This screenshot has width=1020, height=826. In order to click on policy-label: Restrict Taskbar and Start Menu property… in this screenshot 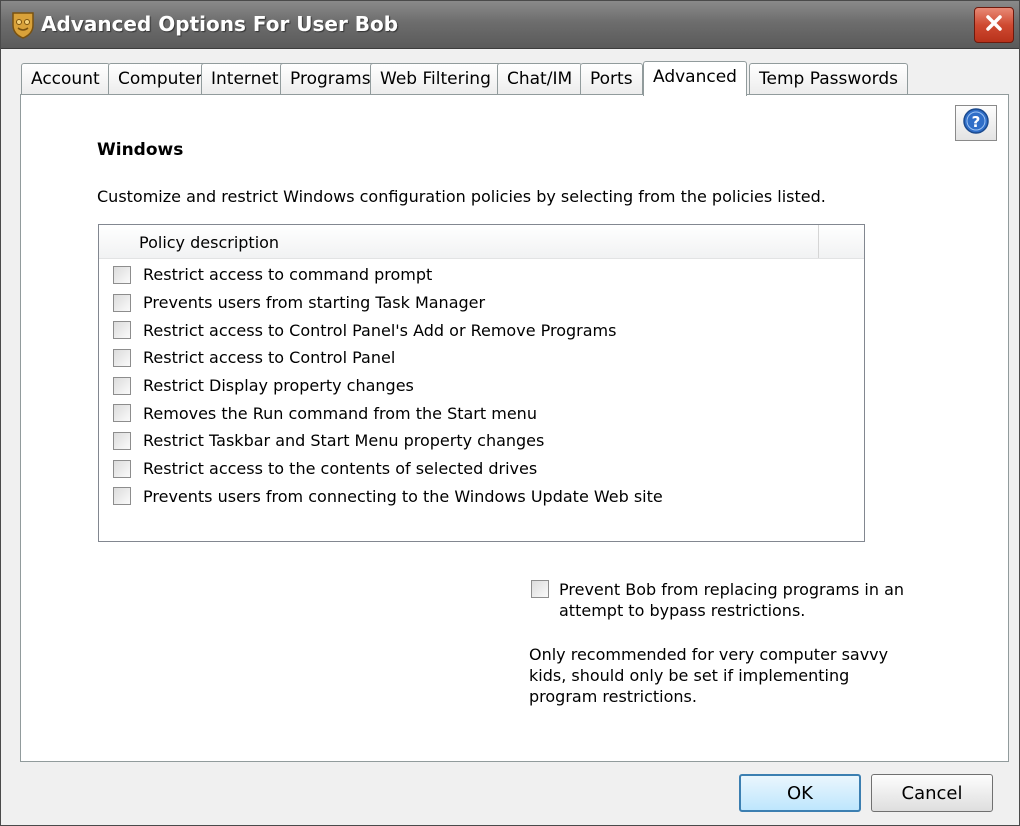, I will do `click(344, 441)`.